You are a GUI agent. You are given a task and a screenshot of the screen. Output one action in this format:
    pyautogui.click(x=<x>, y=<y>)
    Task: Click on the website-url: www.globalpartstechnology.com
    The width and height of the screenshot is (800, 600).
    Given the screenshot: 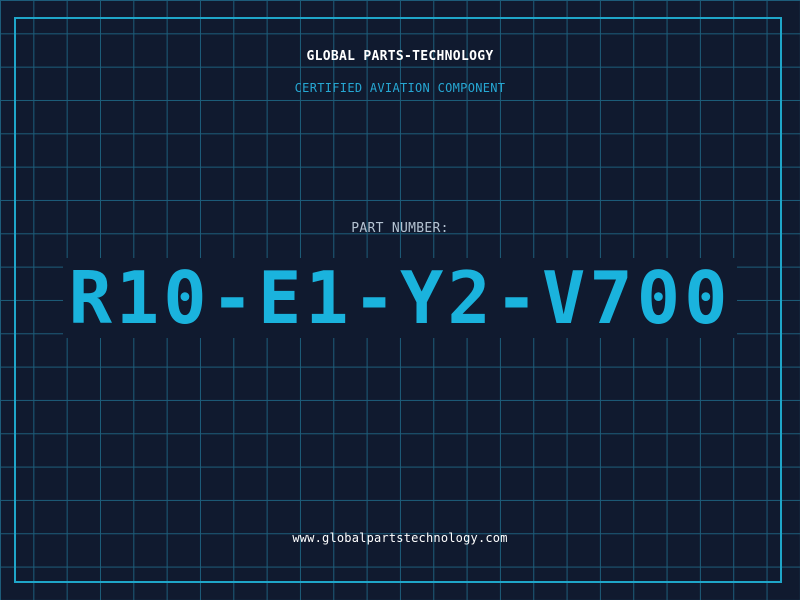 What is the action you would take?
    pyautogui.click(x=400, y=538)
    